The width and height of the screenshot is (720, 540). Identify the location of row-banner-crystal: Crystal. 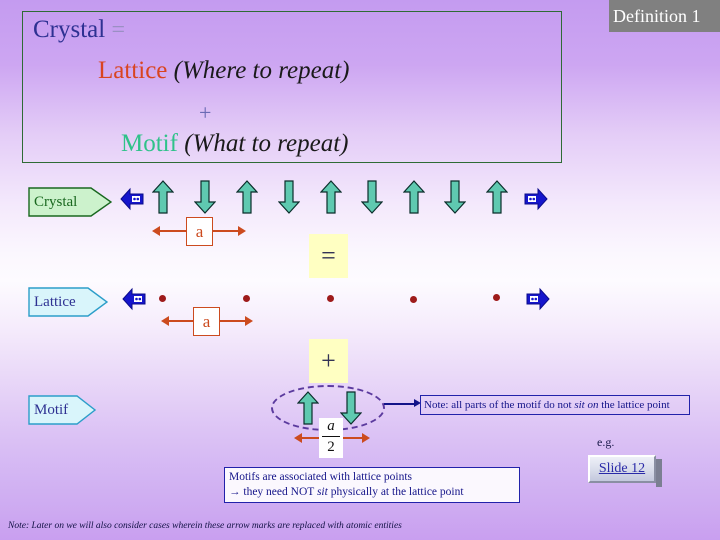
(70, 202).